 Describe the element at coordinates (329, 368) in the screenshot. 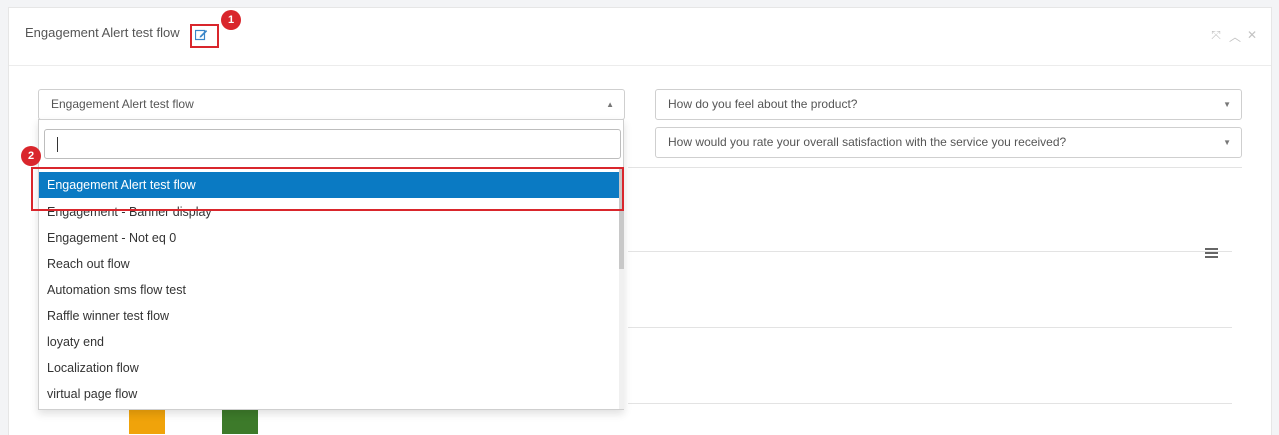

I see `list-item: Localization flow` at that location.